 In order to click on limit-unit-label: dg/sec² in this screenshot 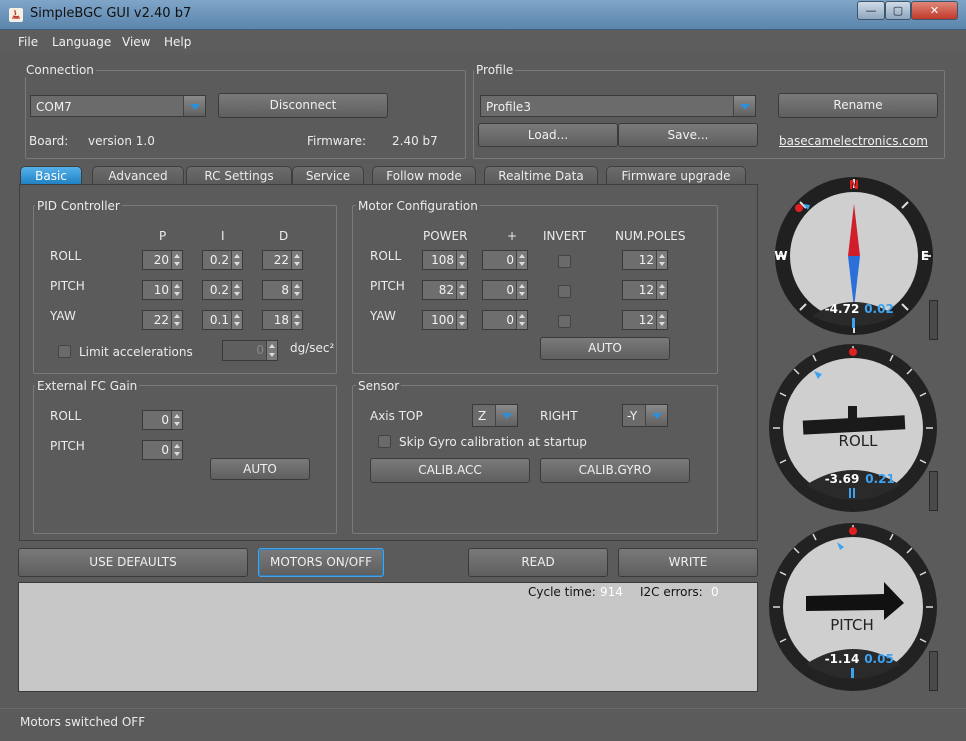, I will do `click(312, 348)`.